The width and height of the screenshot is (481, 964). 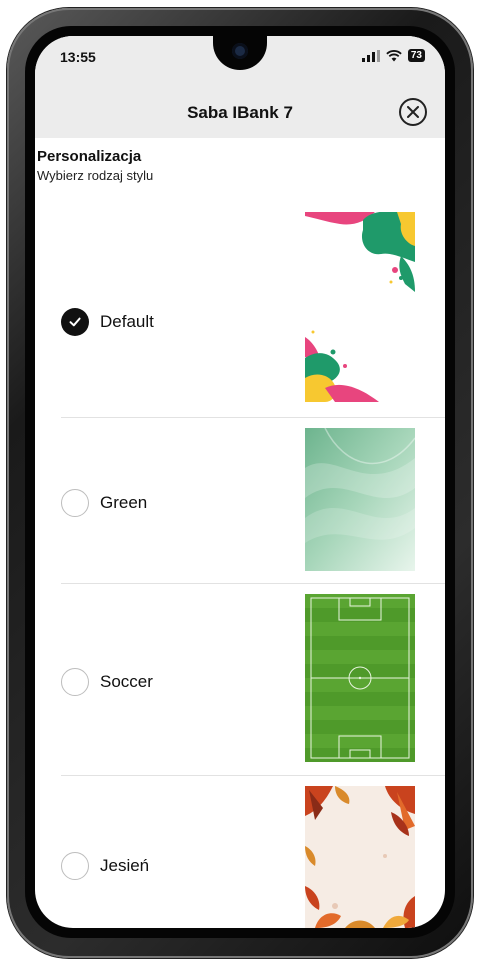 I want to click on app-title: Saba IBank 7, so click(x=240, y=112).